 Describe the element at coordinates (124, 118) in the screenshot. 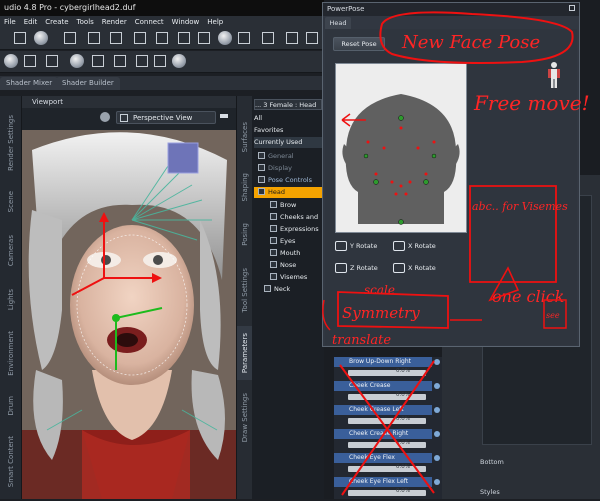

I see `grid-icon` at that location.